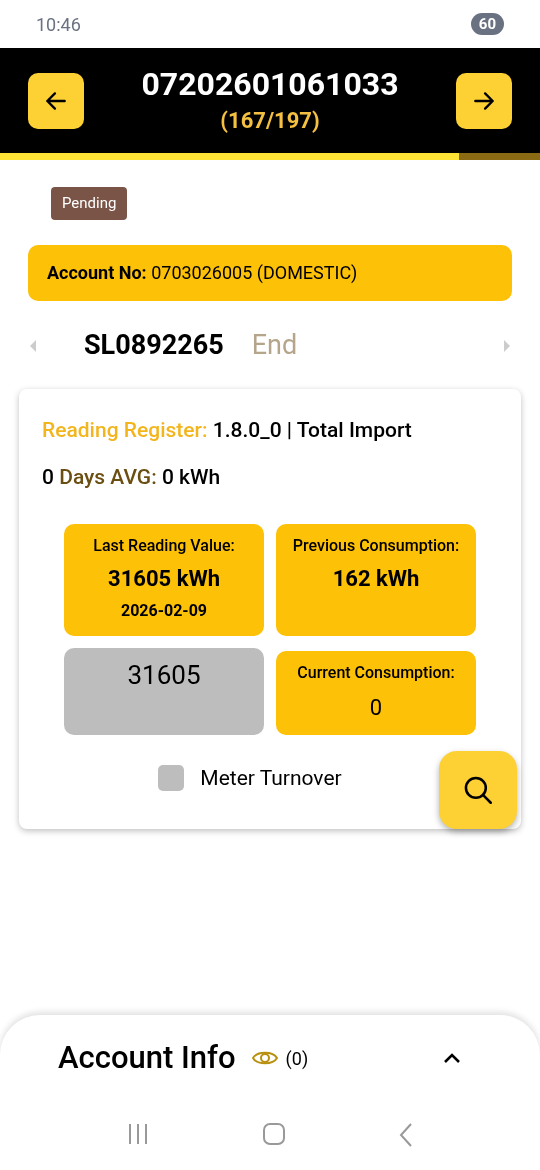  Describe the element at coordinates (147, 1058) in the screenshot. I see `sheet-title: Account Info` at that location.